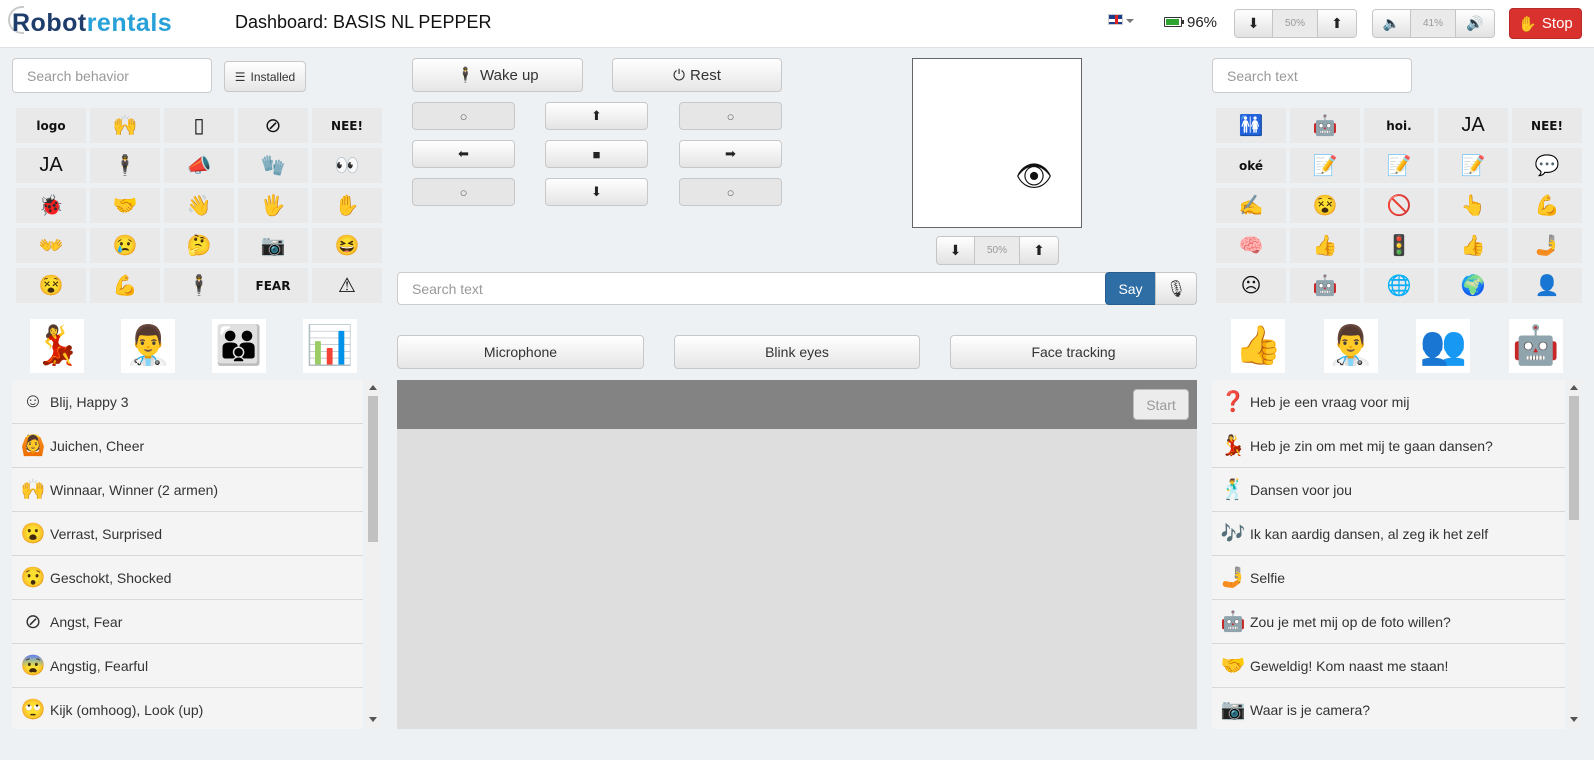 The height and width of the screenshot is (760, 1594). What do you see at coordinates (112, 75) in the screenshot?
I see `search-behavior-input: Search behavior` at bounding box center [112, 75].